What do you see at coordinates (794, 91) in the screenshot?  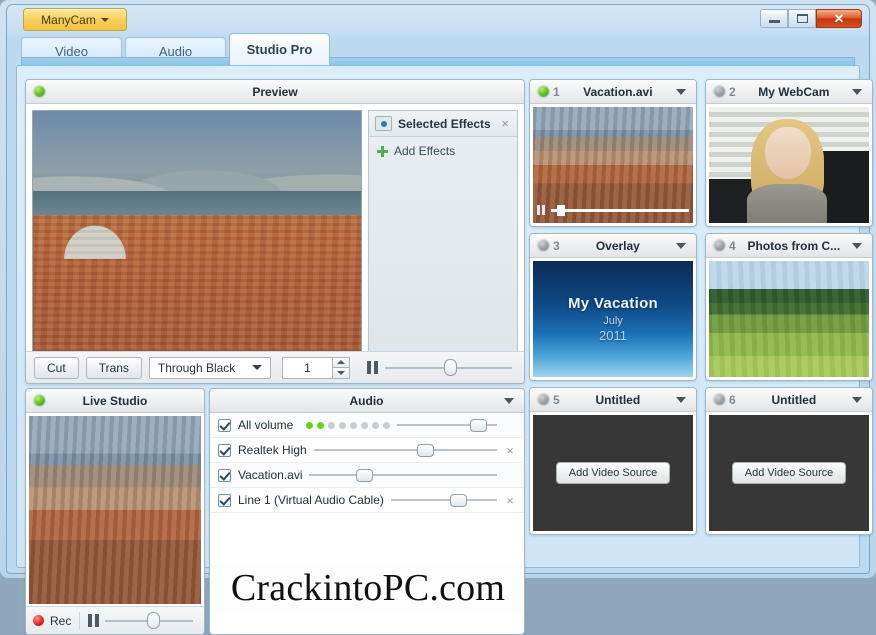 I see `source-2-title: My WebCam` at bounding box center [794, 91].